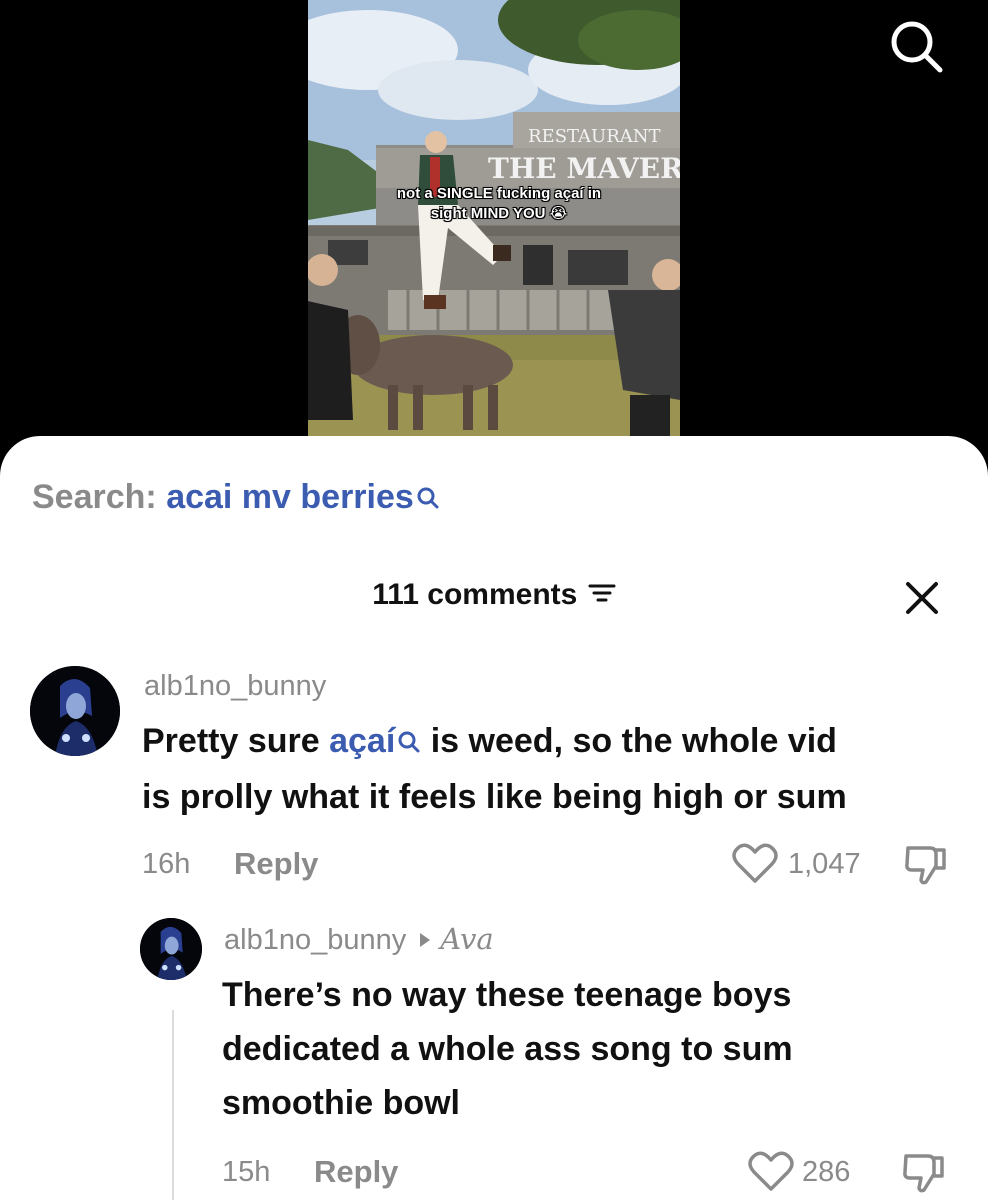  What do you see at coordinates (466, 939) in the screenshot?
I see `reply-to-name: Ava` at bounding box center [466, 939].